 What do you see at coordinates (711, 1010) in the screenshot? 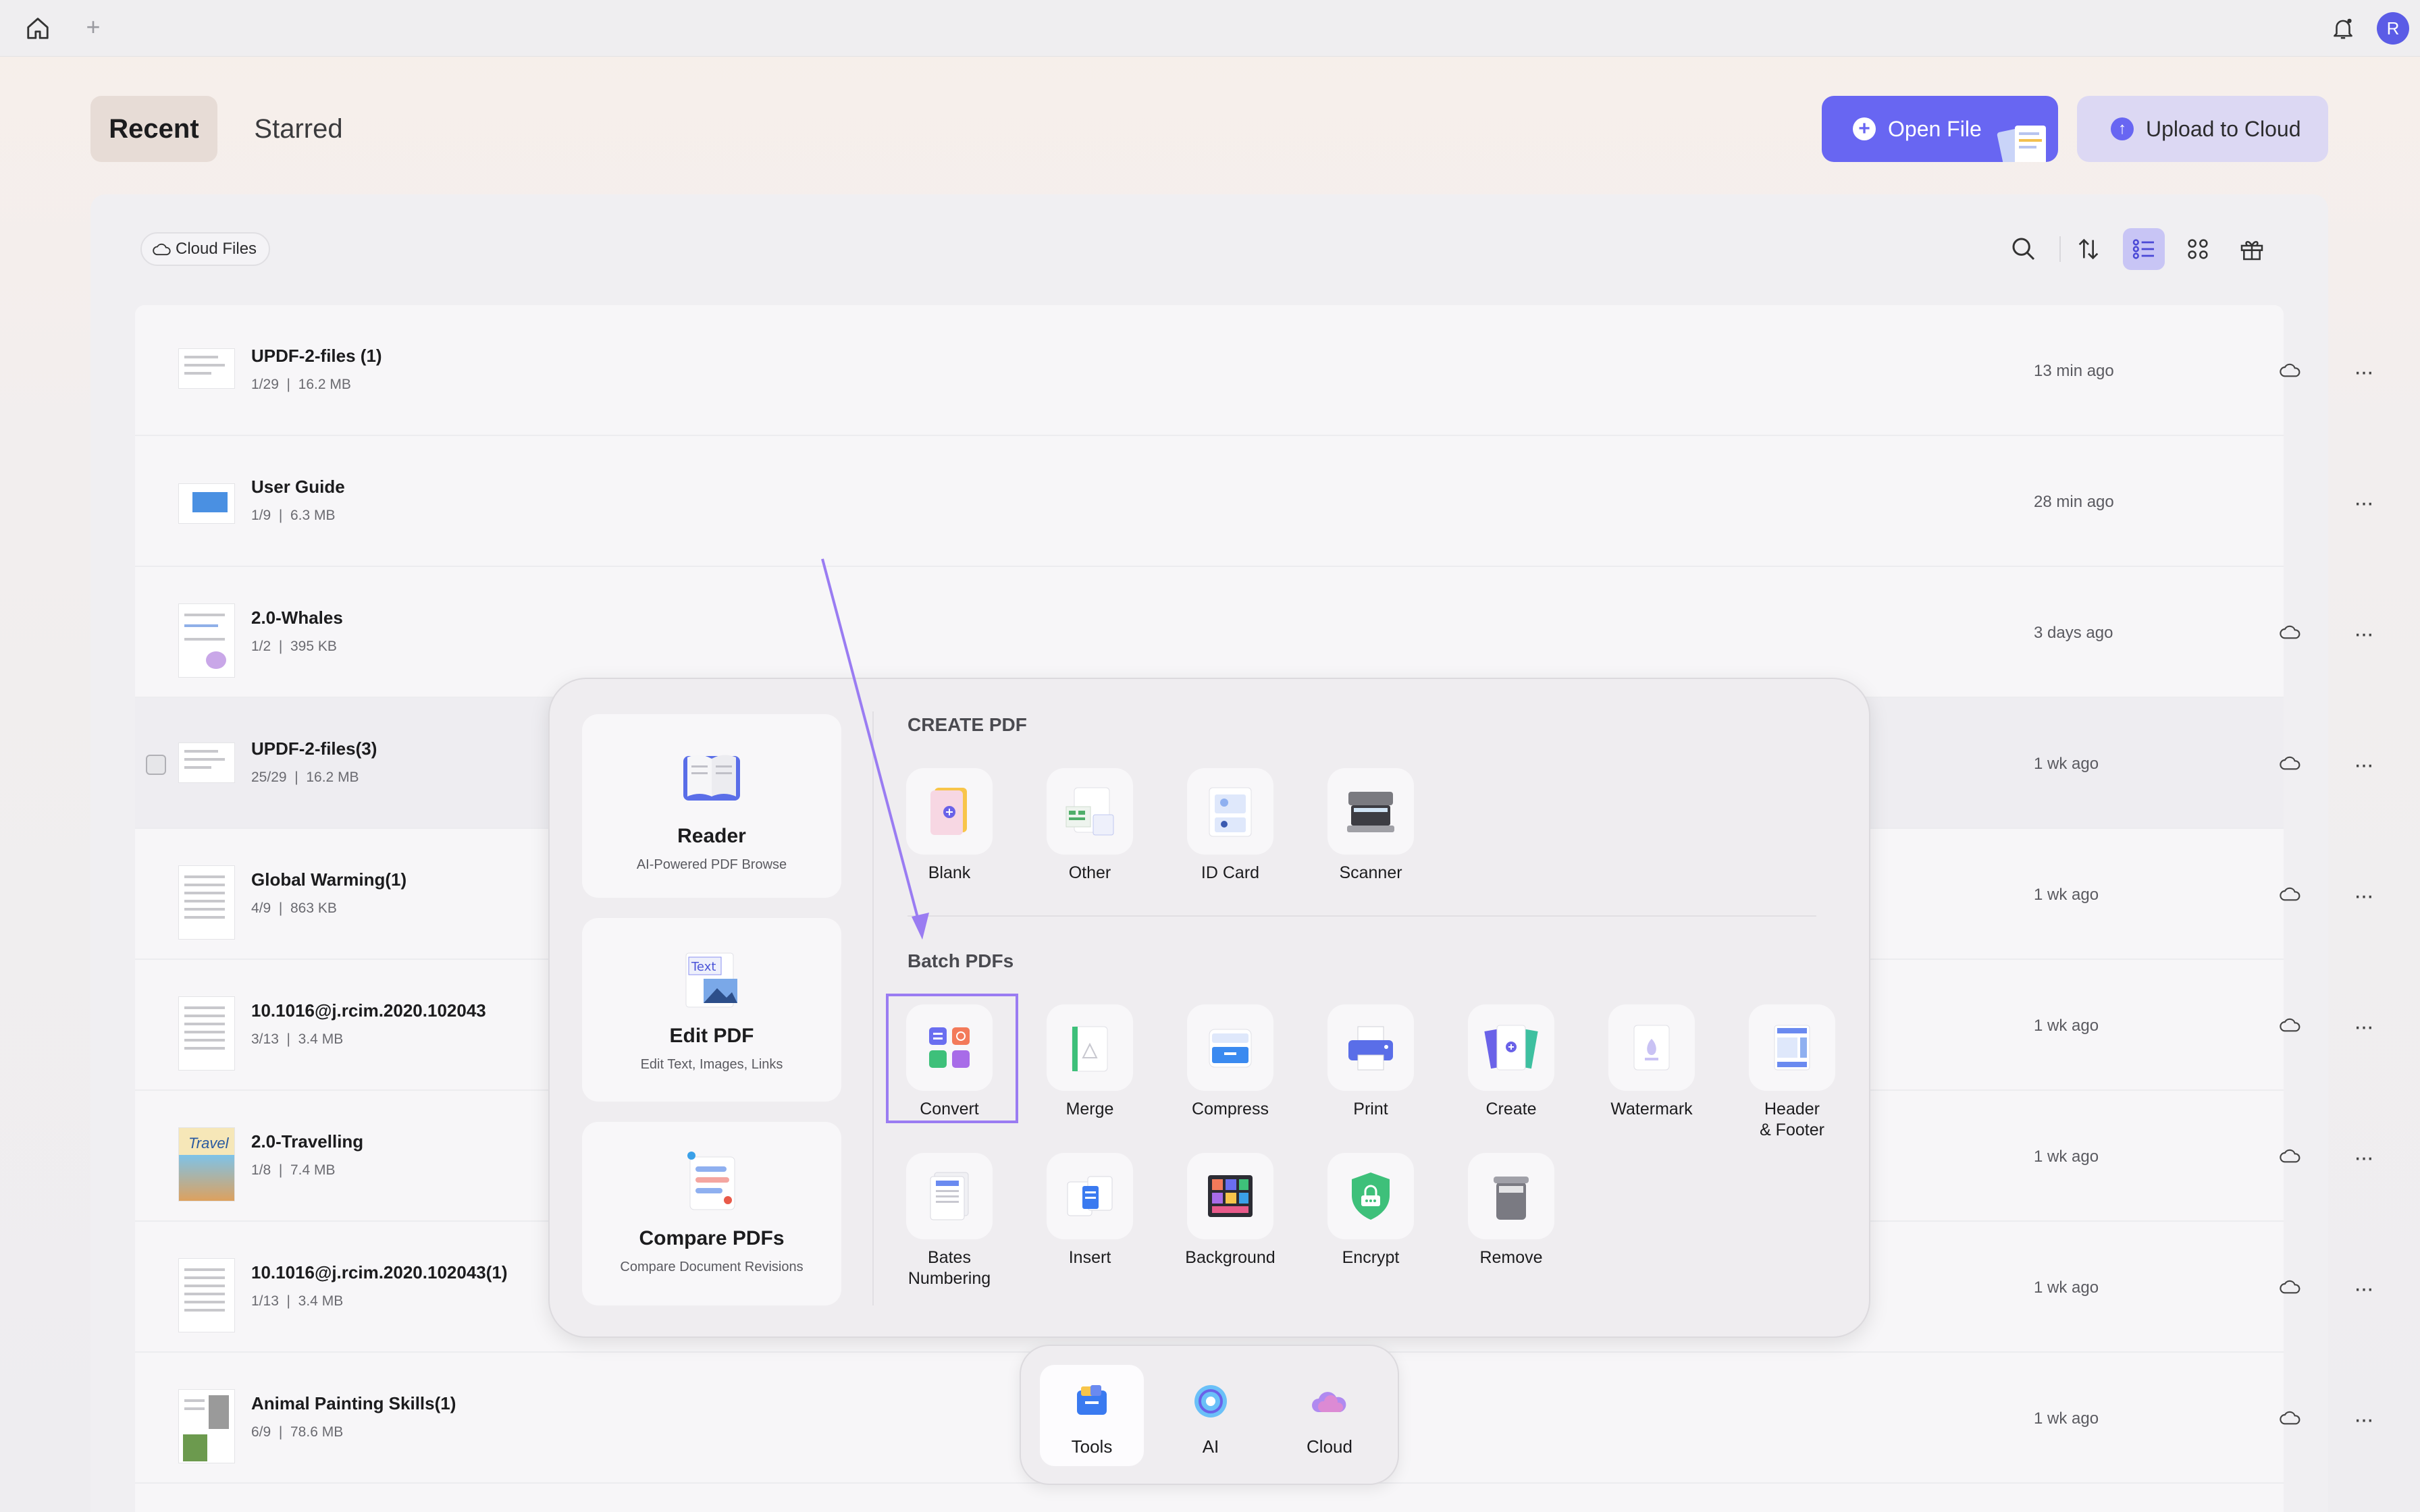
I see `edit-pdf-card: Text Edit PDF Edit Text, Images, Links` at bounding box center [711, 1010].